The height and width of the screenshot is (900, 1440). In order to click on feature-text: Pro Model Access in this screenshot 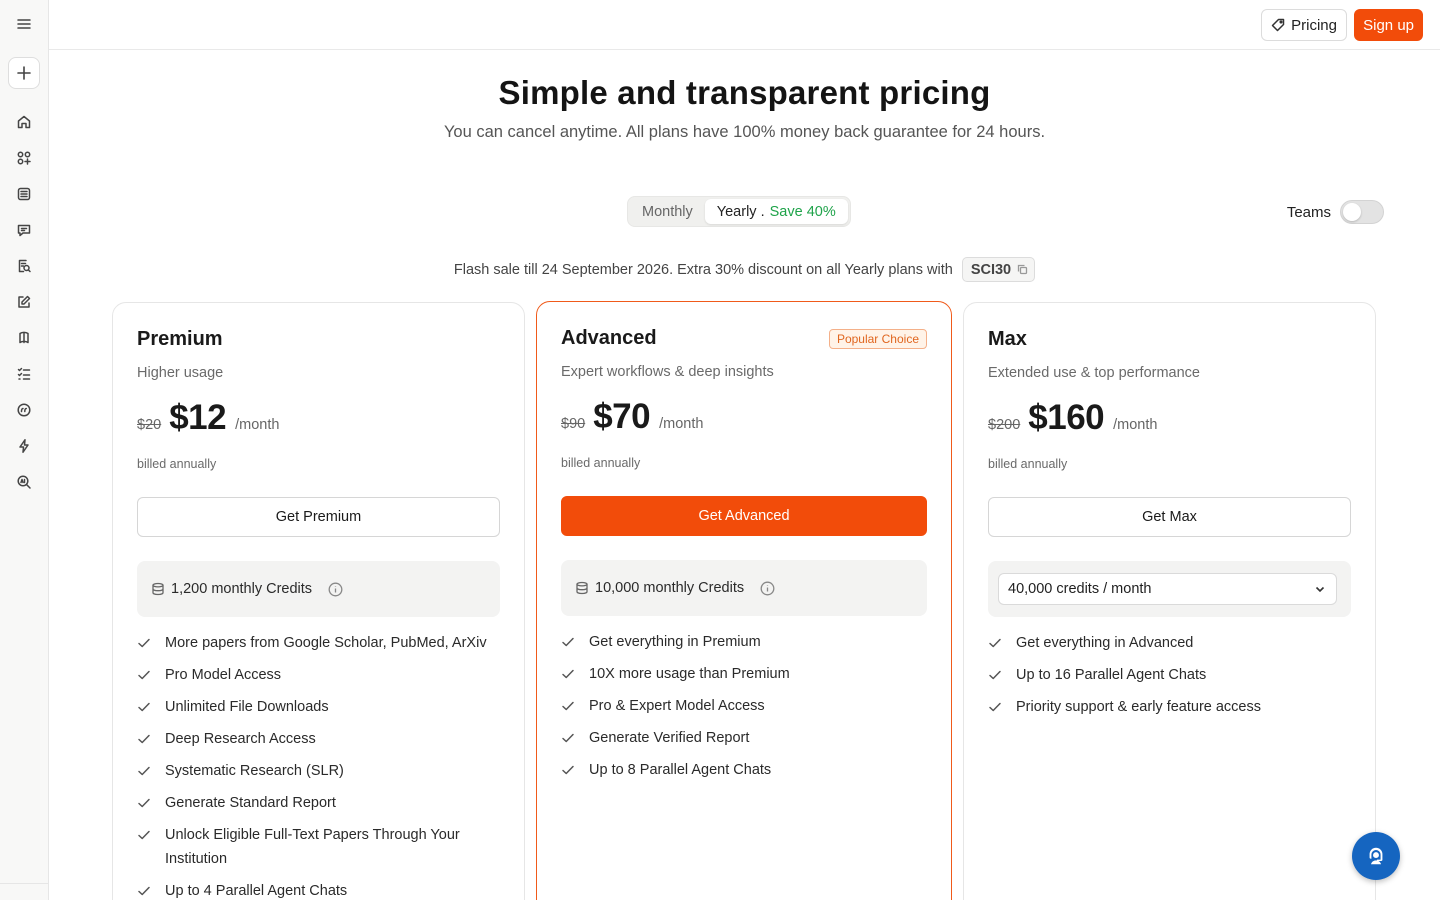, I will do `click(223, 675)`.